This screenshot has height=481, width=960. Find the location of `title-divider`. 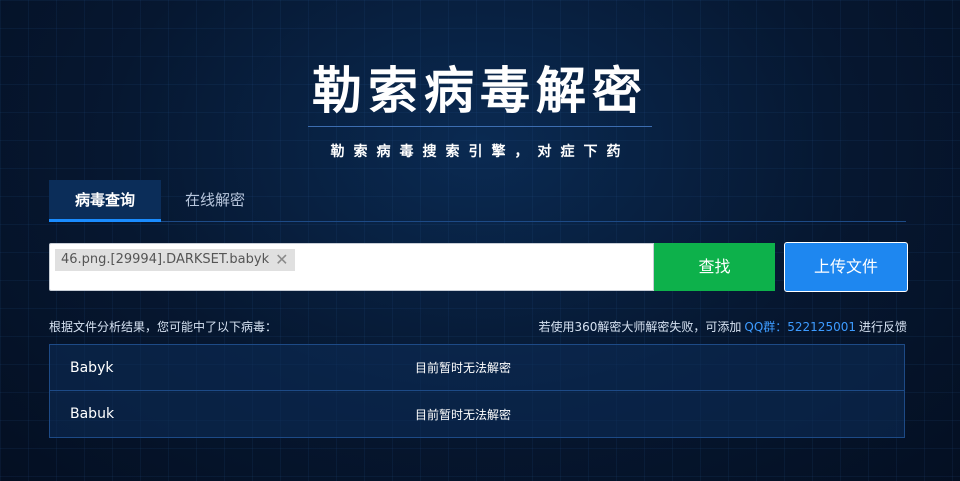

title-divider is located at coordinates (480, 126).